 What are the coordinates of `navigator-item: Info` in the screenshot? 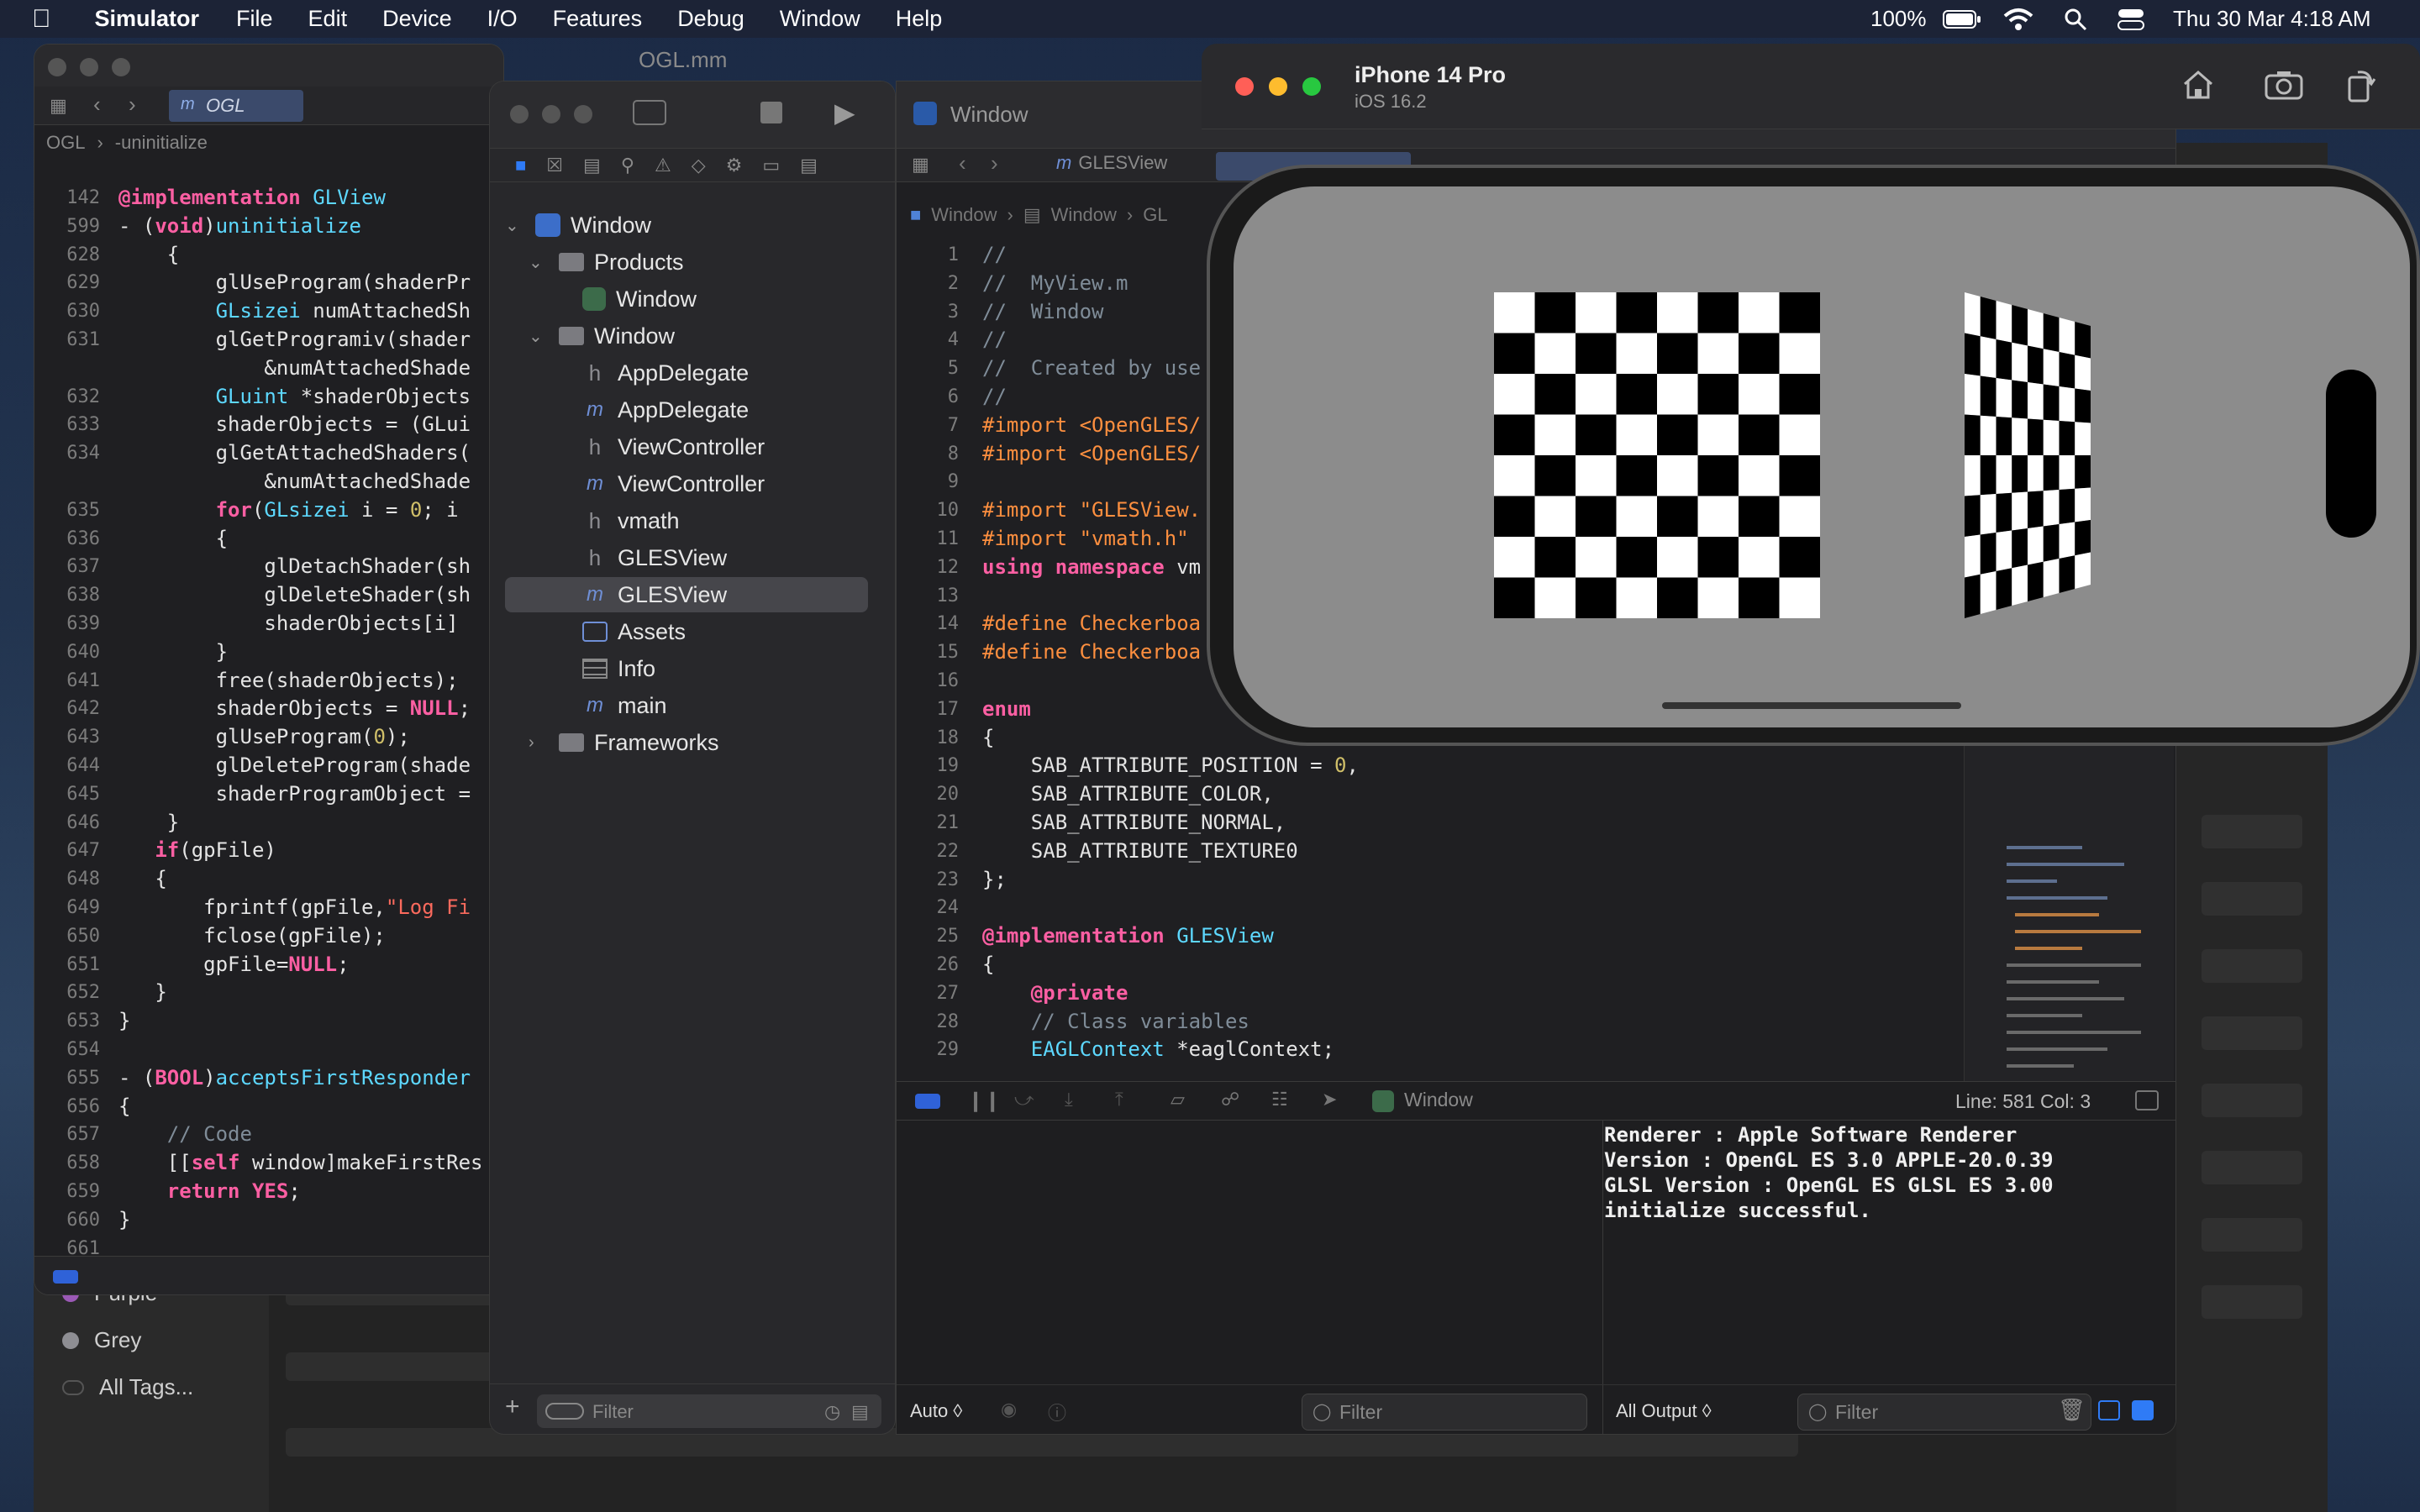 It's located at (603, 668).